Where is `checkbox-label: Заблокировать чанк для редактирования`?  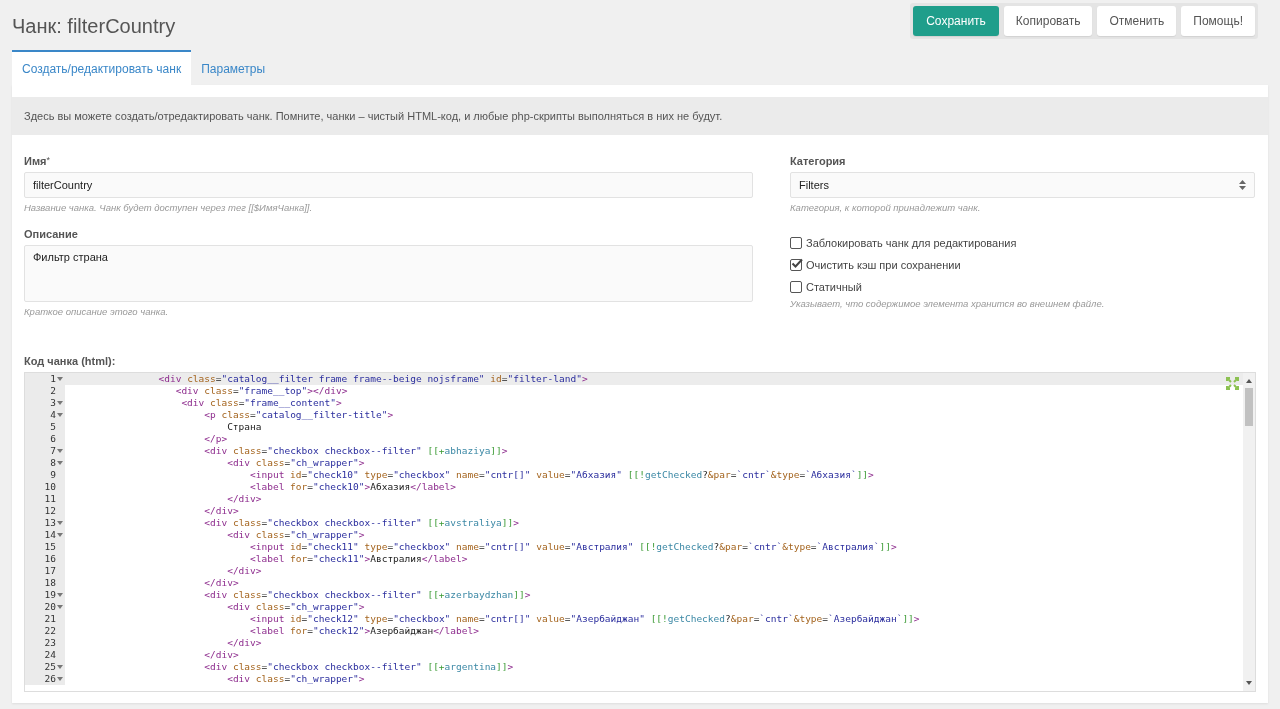
checkbox-label: Заблокировать чанк для редактирования is located at coordinates (911, 243).